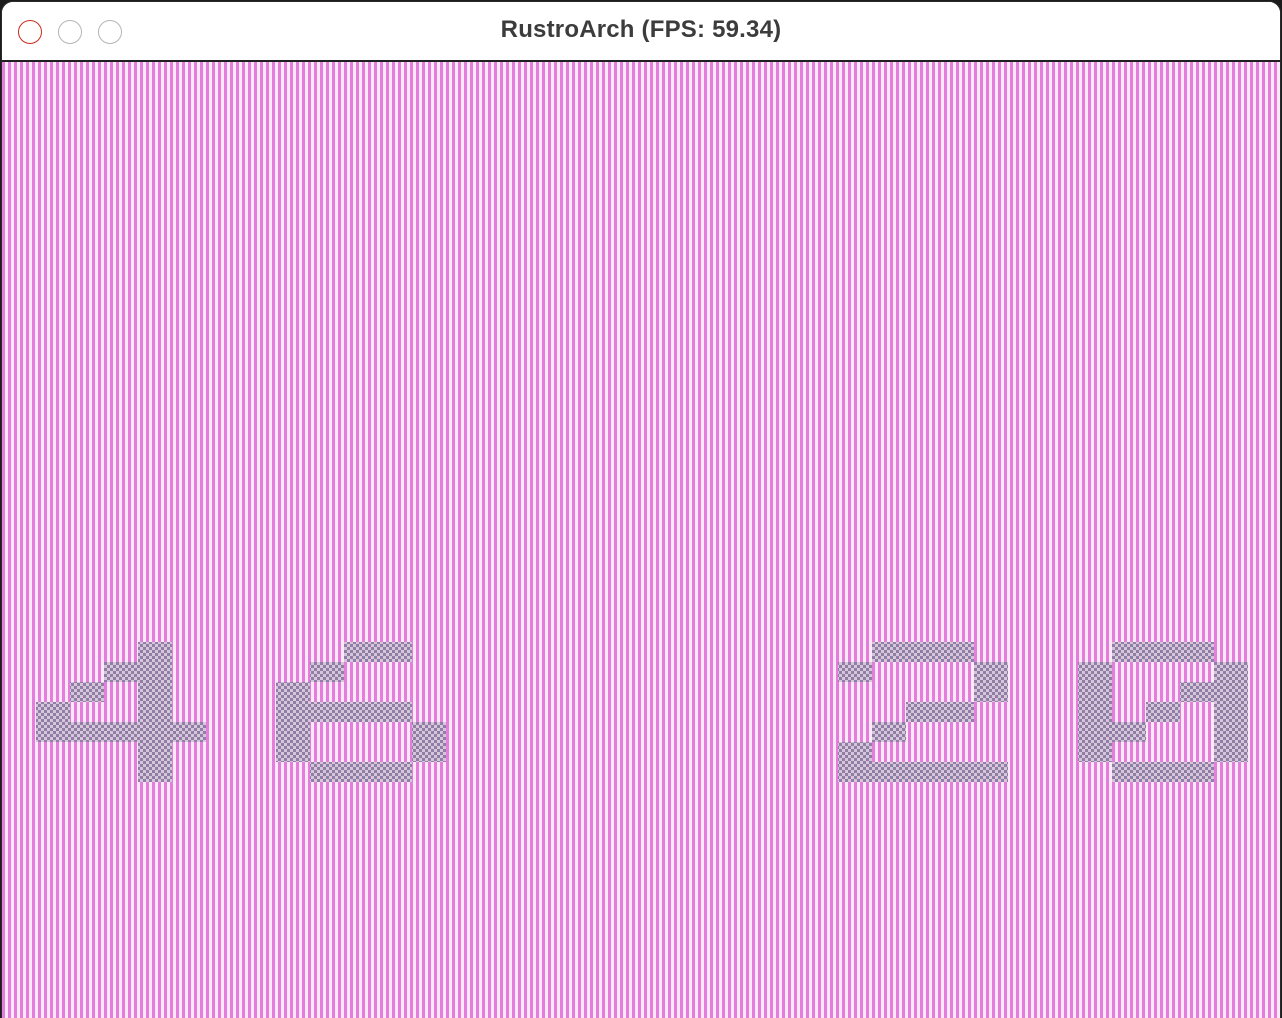 The width and height of the screenshot is (1282, 1018). I want to click on score-right, so click(1043, 712).